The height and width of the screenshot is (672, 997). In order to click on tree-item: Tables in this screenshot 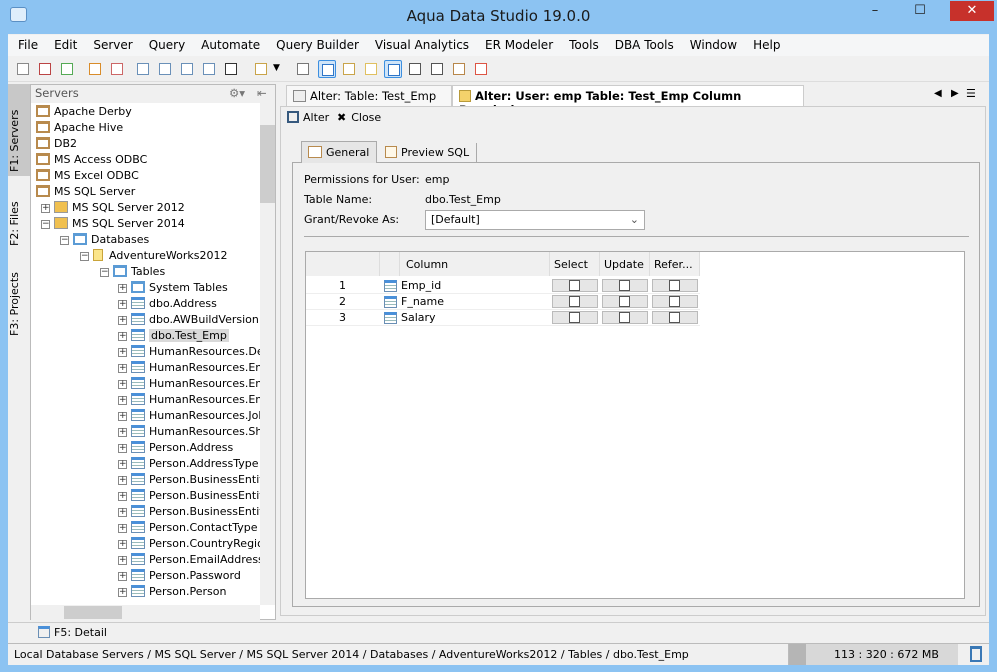, I will do `click(139, 272)`.